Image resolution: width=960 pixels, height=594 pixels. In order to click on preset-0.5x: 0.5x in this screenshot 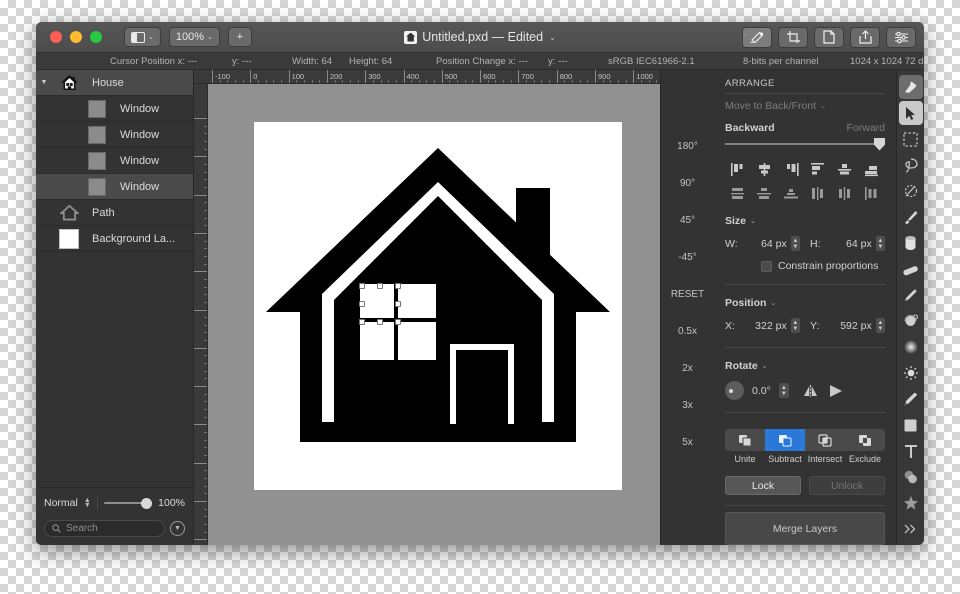, I will do `click(687, 331)`.